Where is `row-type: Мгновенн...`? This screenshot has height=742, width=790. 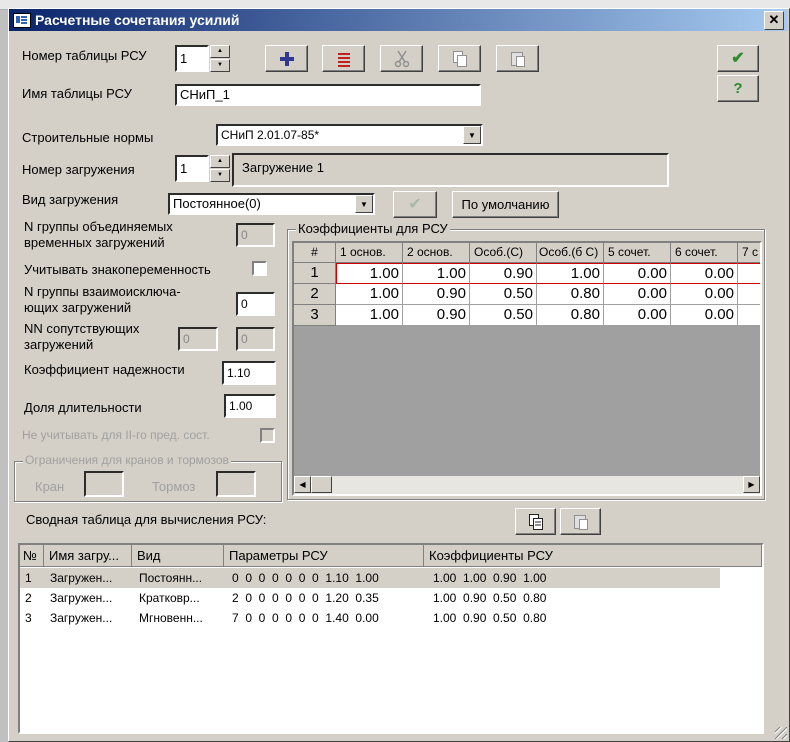 row-type: Мгновенн... is located at coordinates (171, 618).